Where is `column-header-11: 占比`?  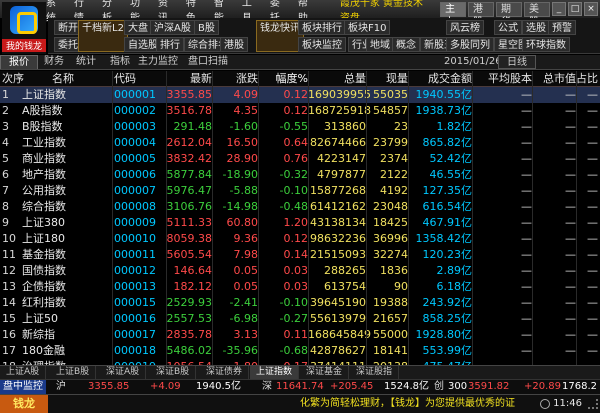
column-header-11: 占比 is located at coordinates (587, 79).